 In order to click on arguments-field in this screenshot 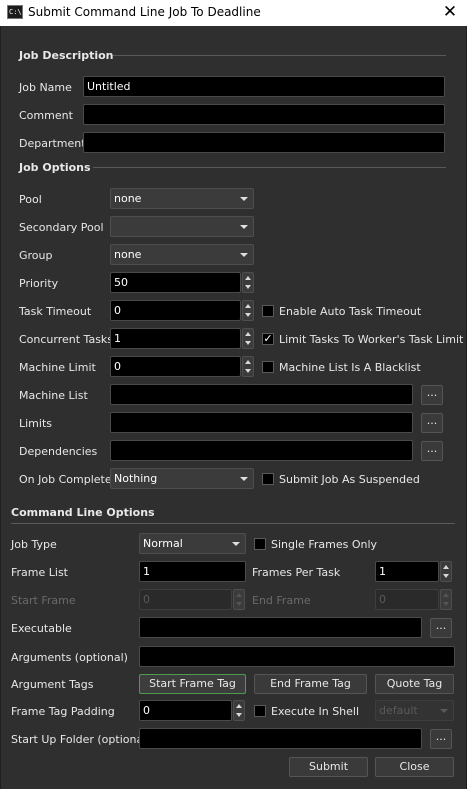, I will do `click(297, 656)`.